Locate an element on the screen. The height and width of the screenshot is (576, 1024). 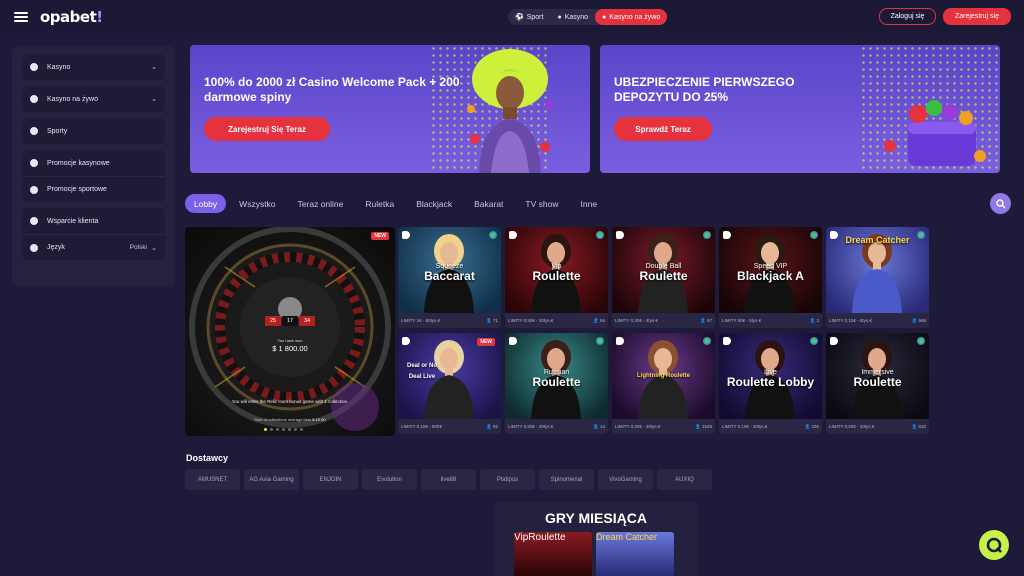
game-limits: LIMITY 50€ - 5tys.€ is located at coordinates (742, 320).